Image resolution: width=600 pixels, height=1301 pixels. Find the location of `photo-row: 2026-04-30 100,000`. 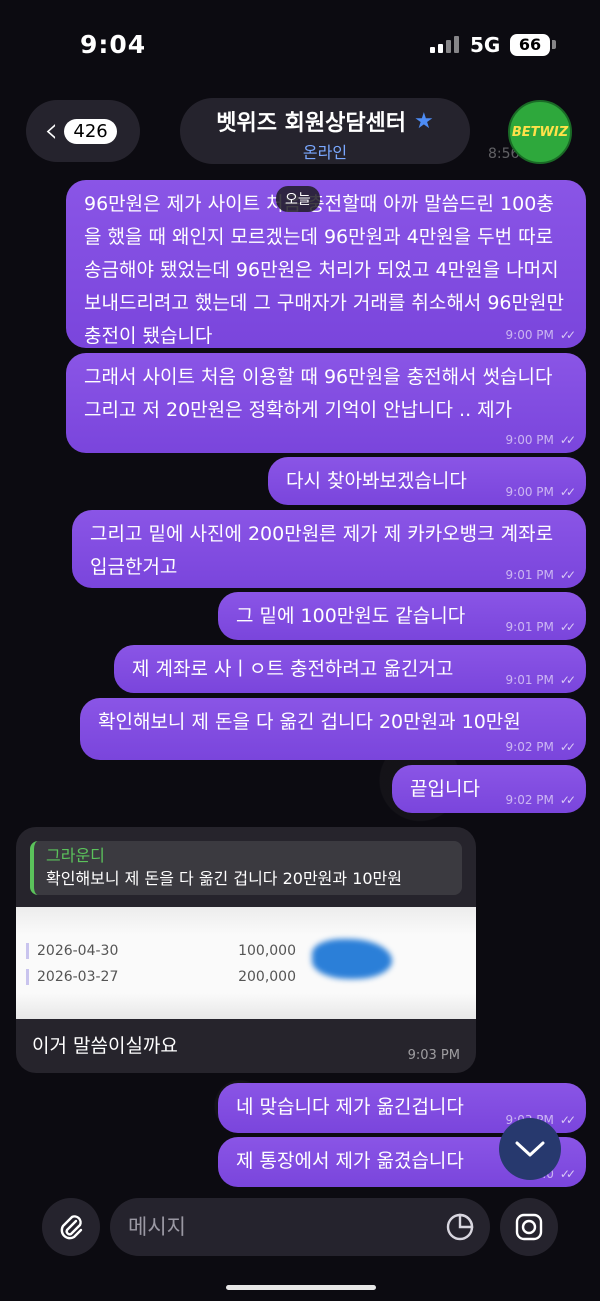

photo-row: 2026-04-30 100,000 is located at coordinates (246, 951).